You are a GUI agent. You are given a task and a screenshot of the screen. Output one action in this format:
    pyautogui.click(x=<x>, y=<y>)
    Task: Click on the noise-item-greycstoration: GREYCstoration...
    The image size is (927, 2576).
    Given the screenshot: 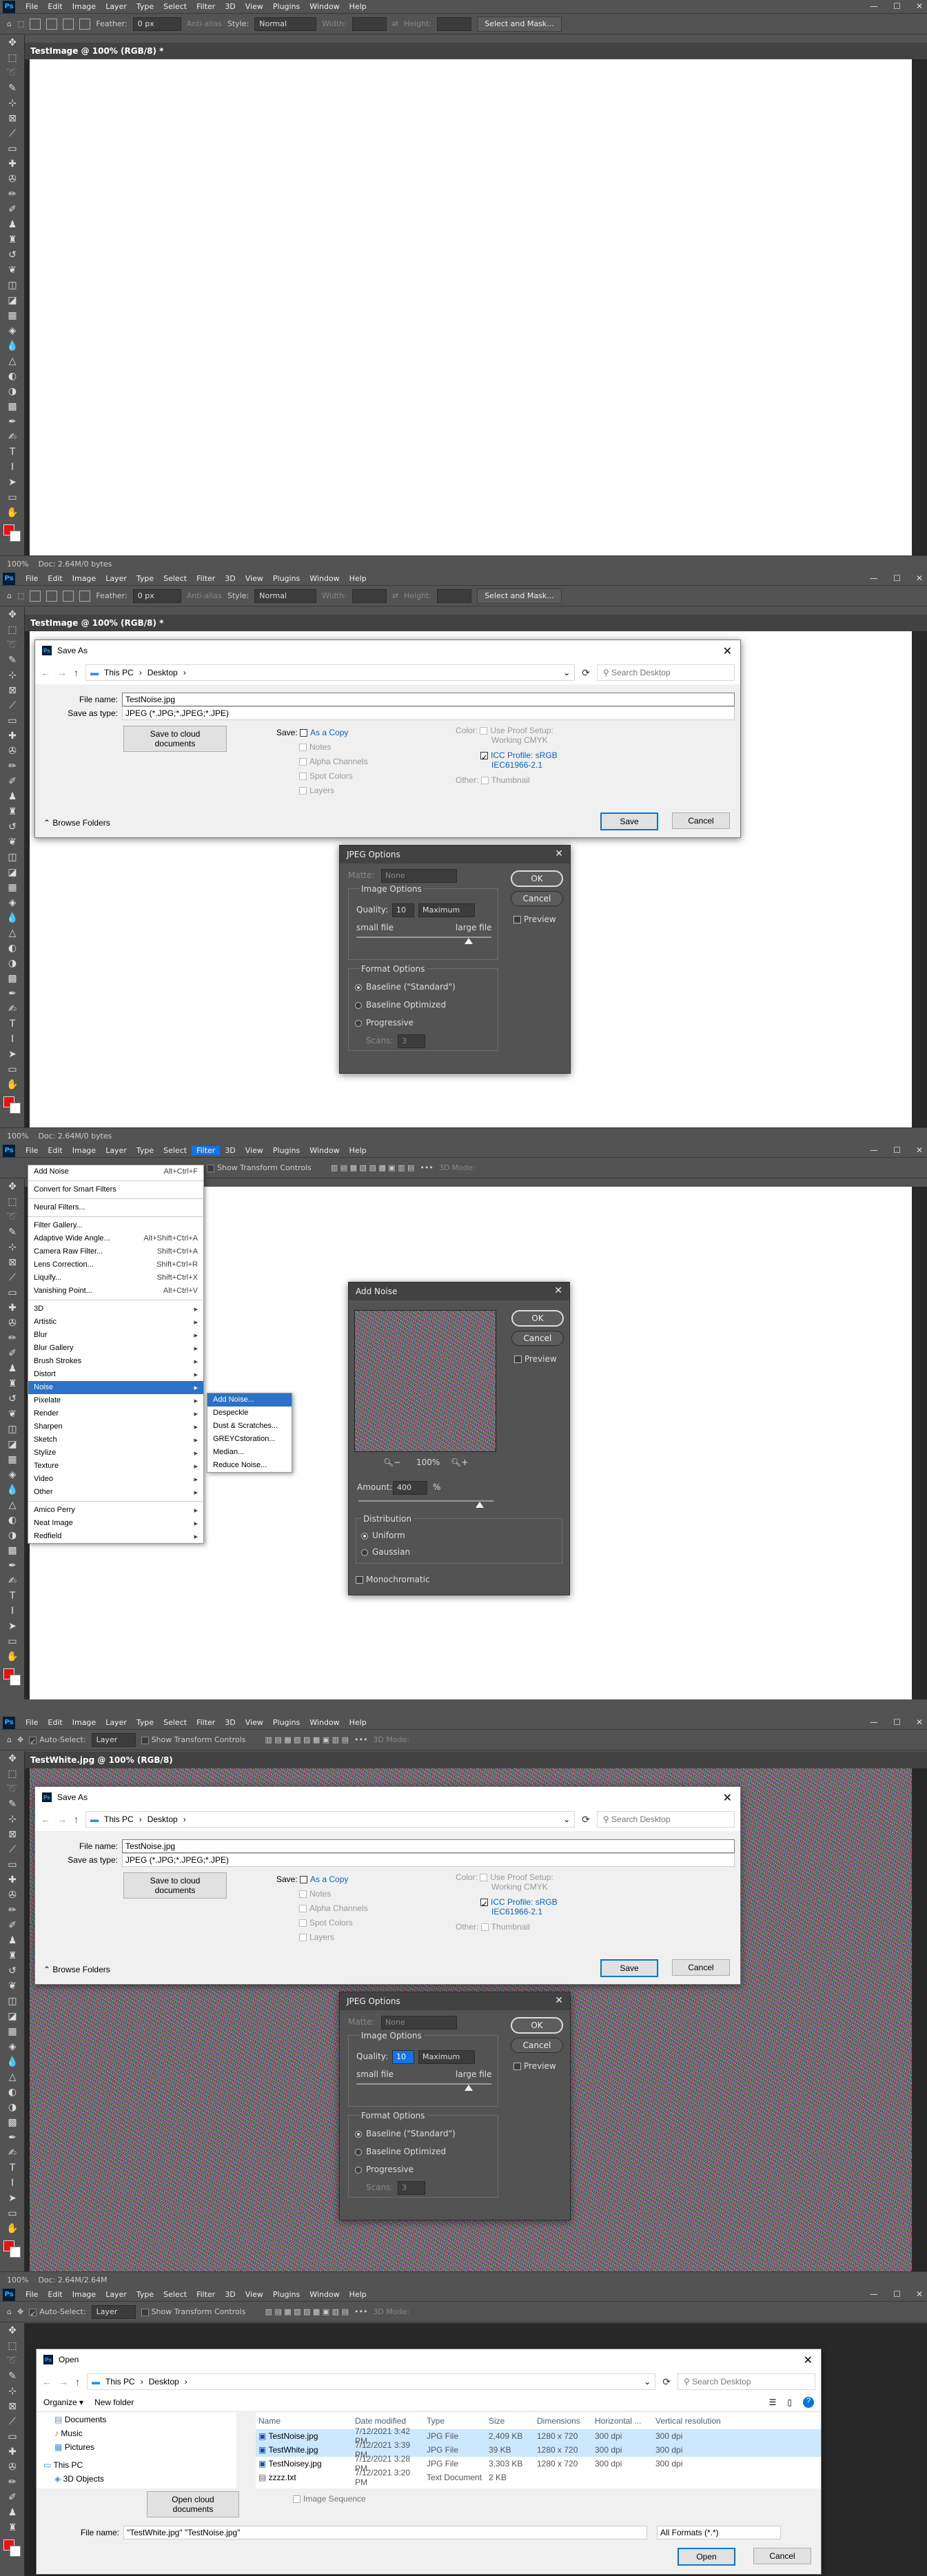 What is the action you would take?
    pyautogui.click(x=249, y=1439)
    